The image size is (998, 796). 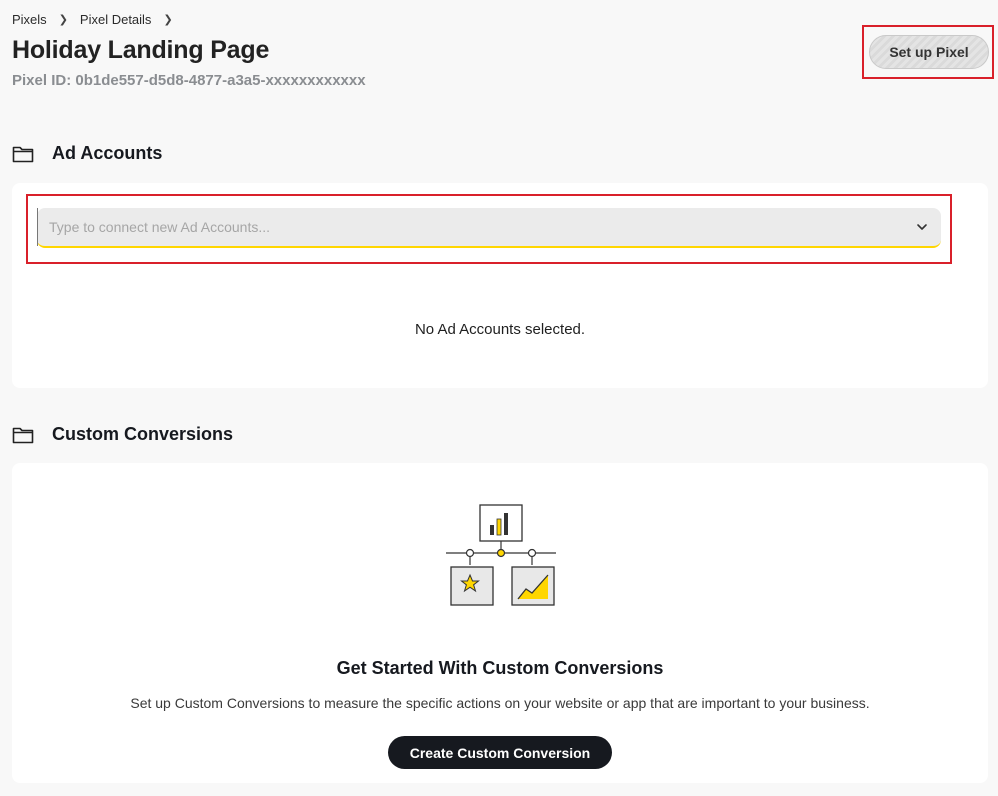 I want to click on ad-accounts-select-highlight, so click(x=489, y=229).